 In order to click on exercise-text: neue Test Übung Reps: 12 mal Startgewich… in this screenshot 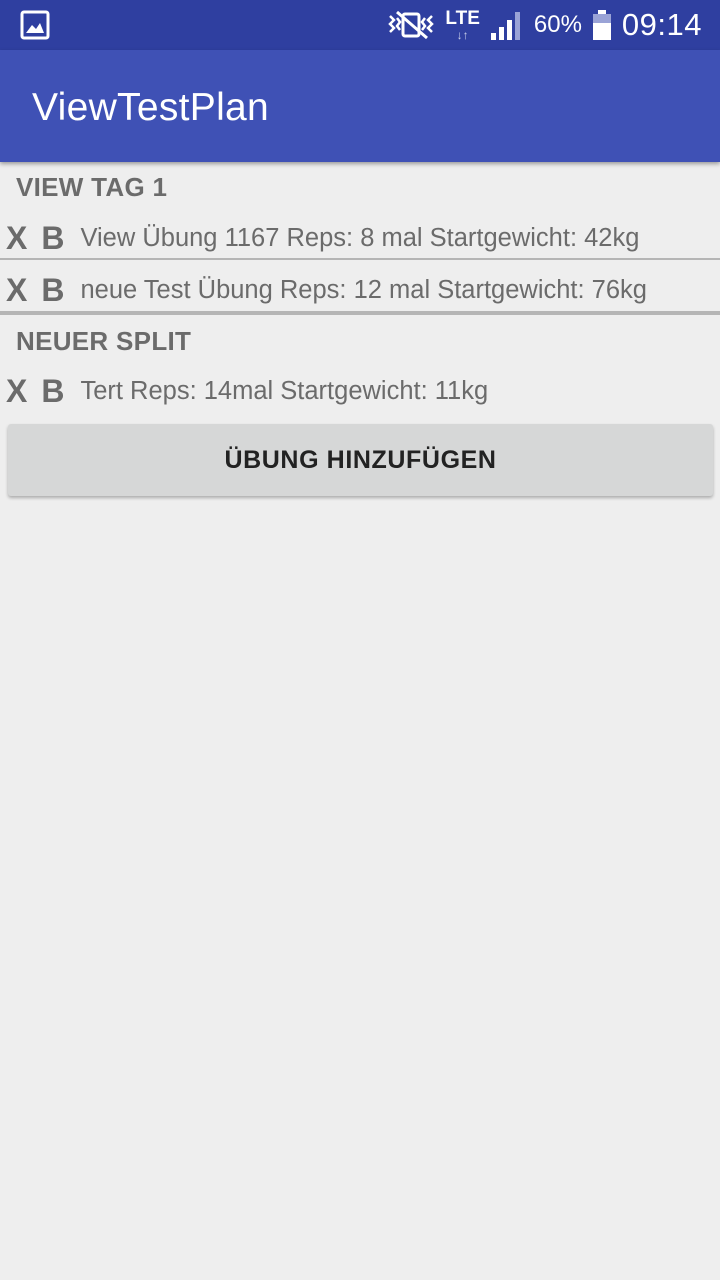, I will do `click(363, 289)`.